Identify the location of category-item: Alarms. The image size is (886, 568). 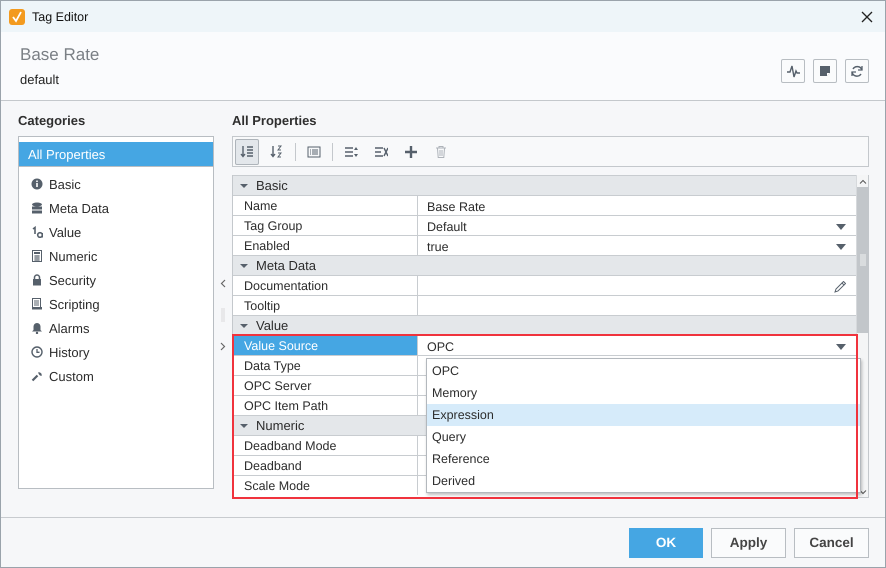
(116, 328).